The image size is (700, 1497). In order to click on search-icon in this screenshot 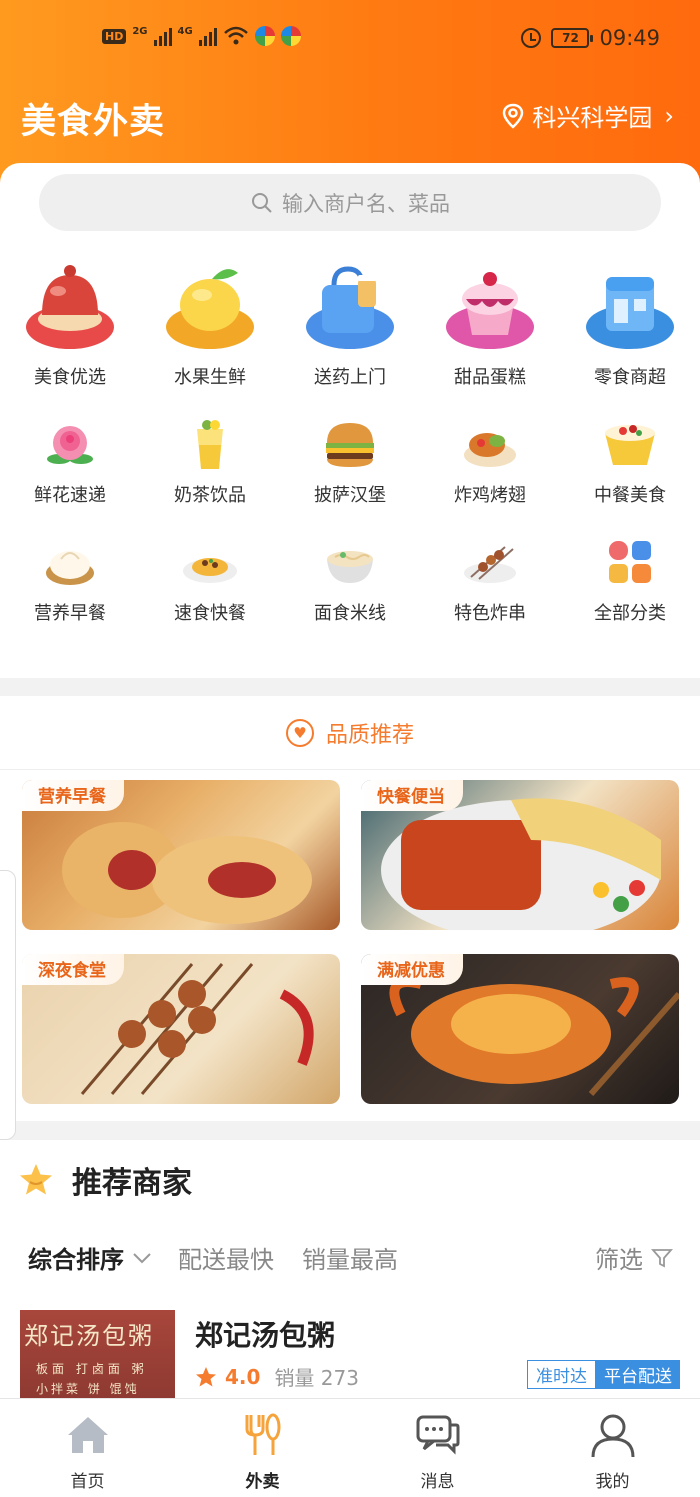, I will do `click(262, 202)`.